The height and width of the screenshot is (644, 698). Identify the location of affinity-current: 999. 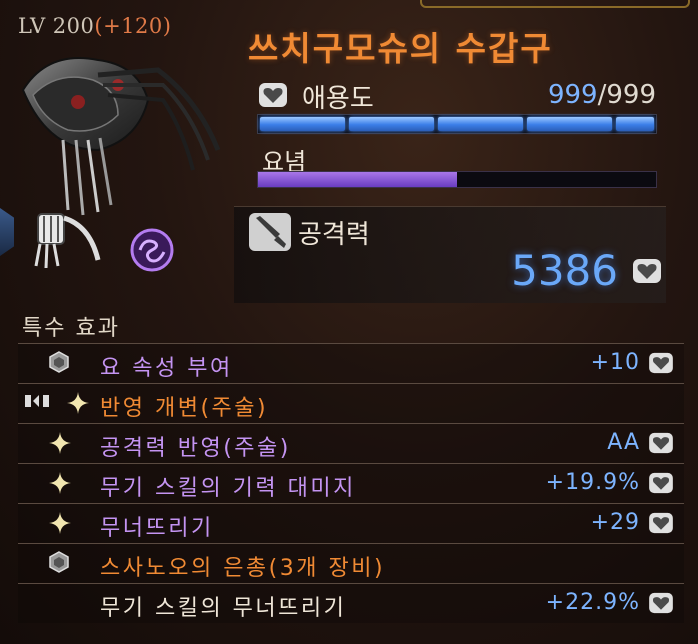
(572, 95).